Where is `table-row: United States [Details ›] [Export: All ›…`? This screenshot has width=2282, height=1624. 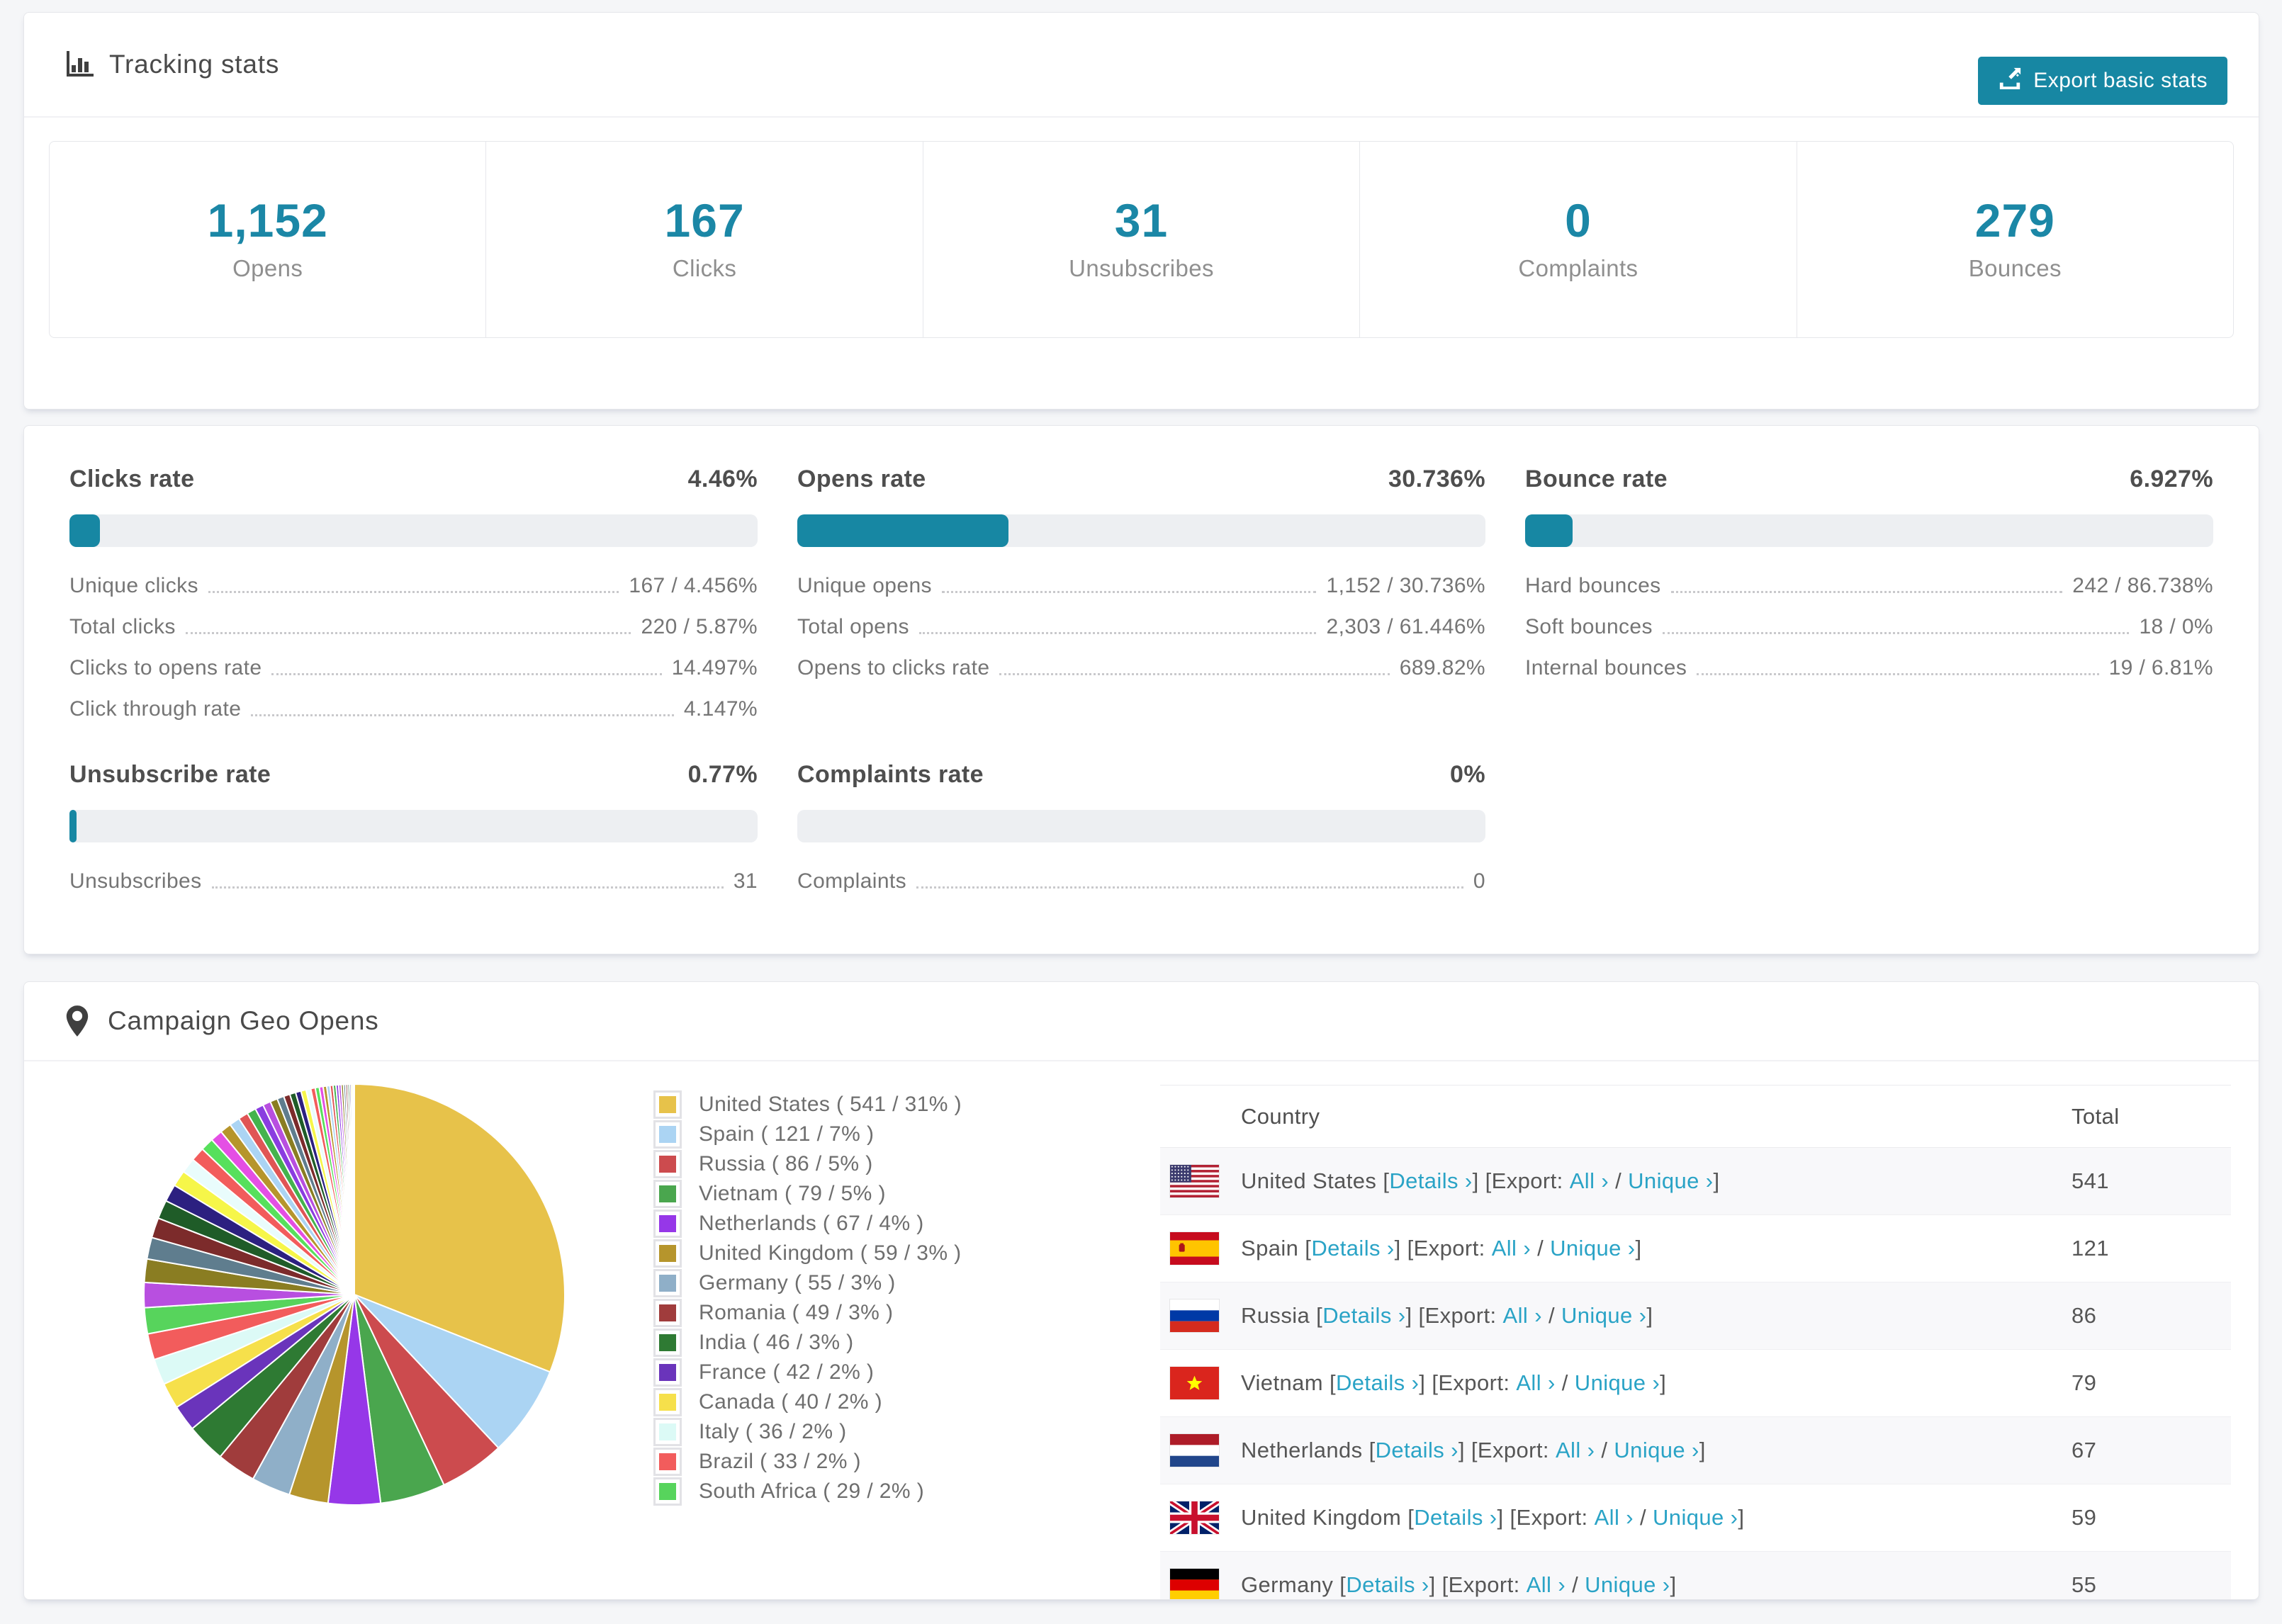
table-row: United States [Details ›] [Export: All ›… is located at coordinates (1696, 1181).